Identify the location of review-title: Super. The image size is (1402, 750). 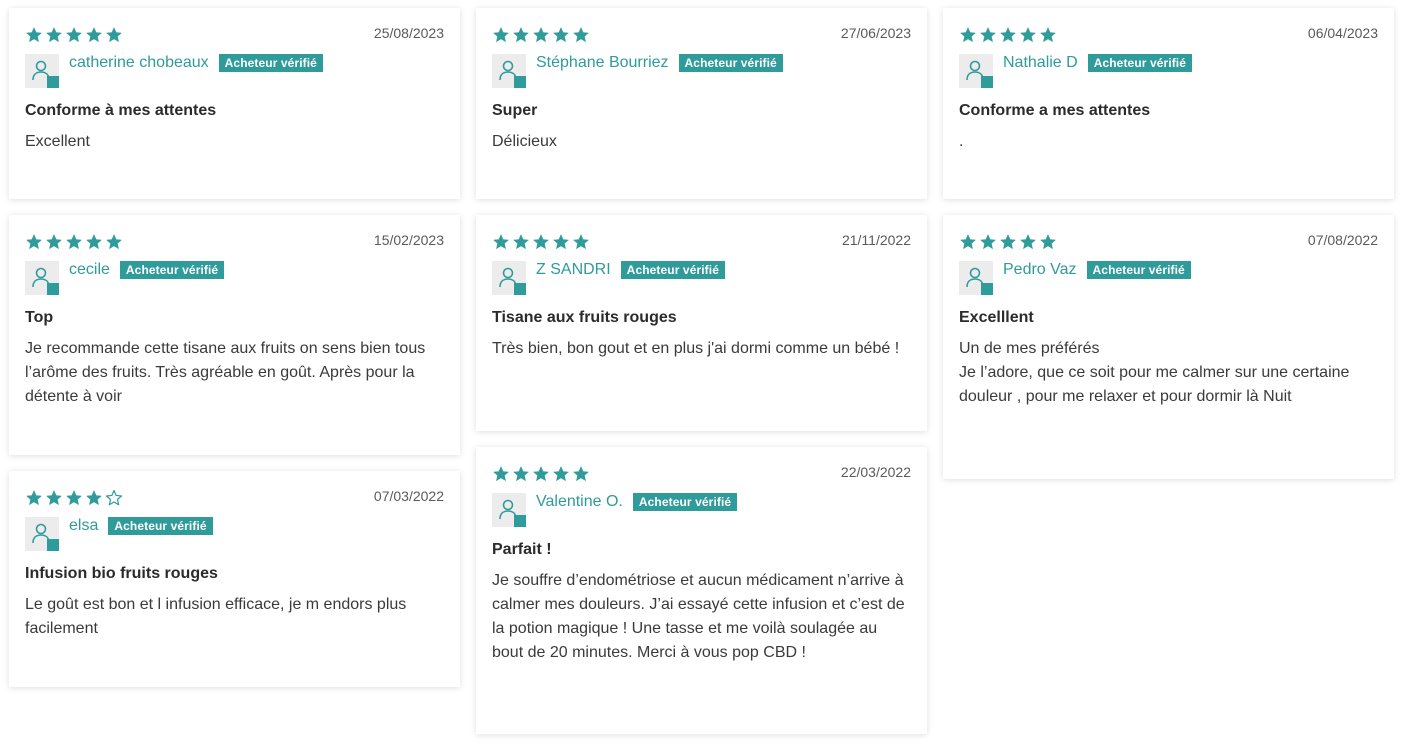
(515, 110).